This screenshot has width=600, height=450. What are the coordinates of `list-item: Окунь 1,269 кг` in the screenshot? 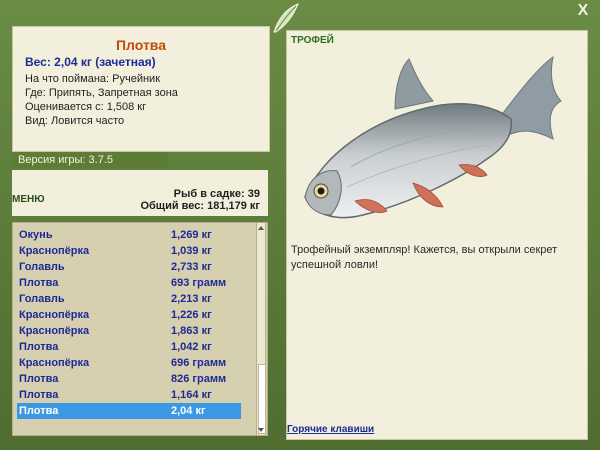 It's located at (129, 235).